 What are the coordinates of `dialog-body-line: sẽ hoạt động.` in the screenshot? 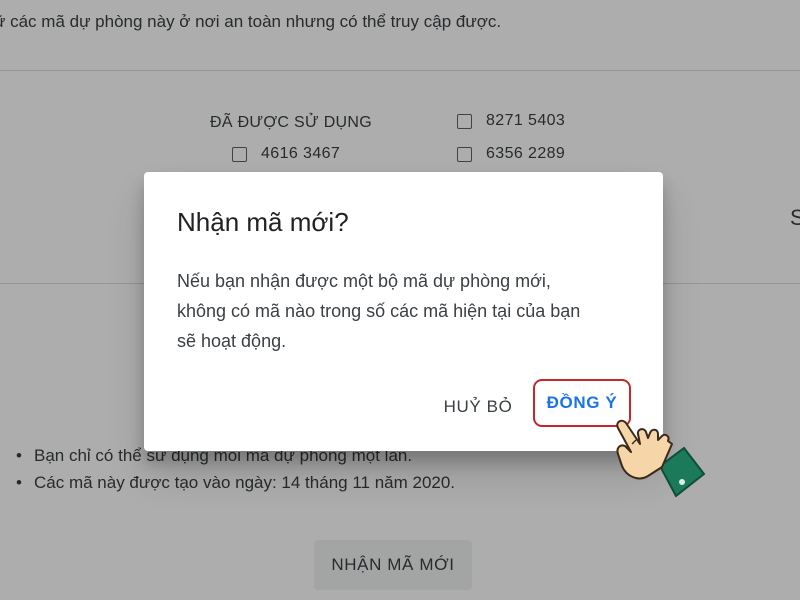 It's located at (232, 341).